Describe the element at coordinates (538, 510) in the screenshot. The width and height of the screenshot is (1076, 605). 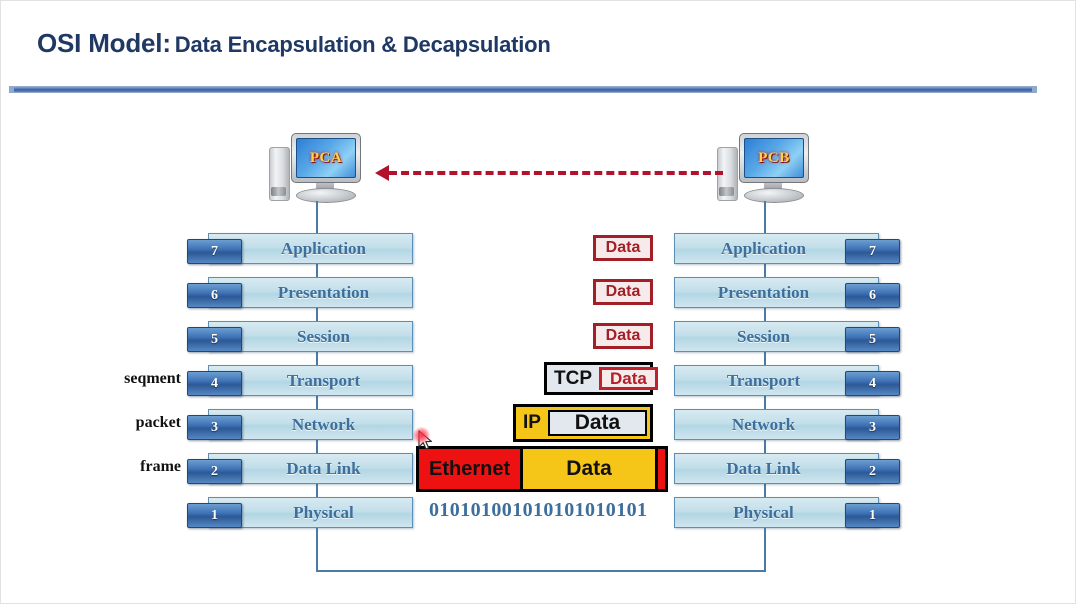
I see `encap-physical-bits: 010101001010101010101` at that location.